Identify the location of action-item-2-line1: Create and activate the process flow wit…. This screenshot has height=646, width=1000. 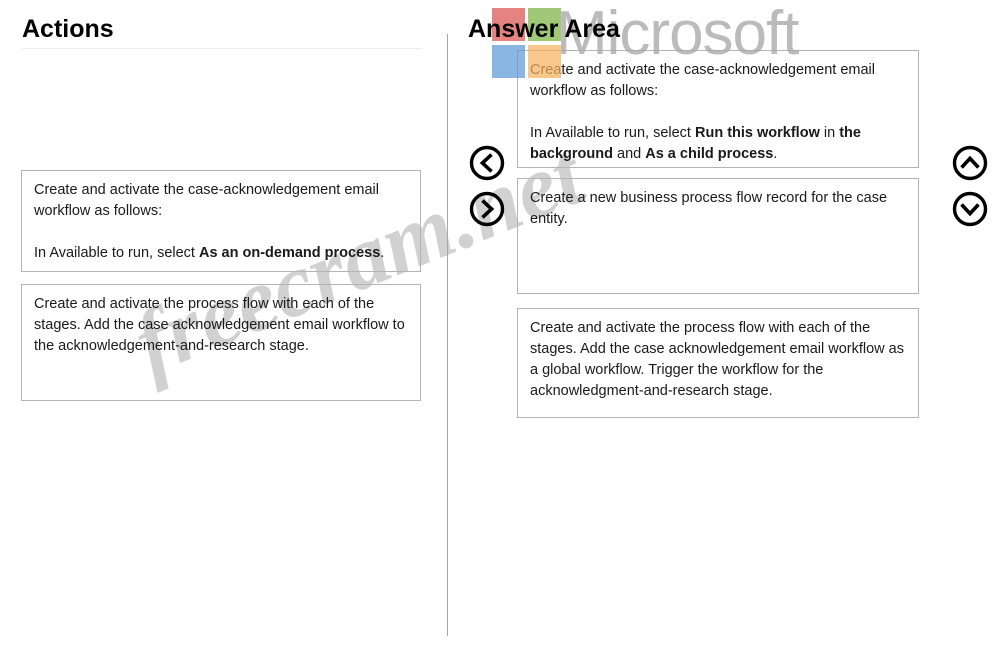
(219, 325).